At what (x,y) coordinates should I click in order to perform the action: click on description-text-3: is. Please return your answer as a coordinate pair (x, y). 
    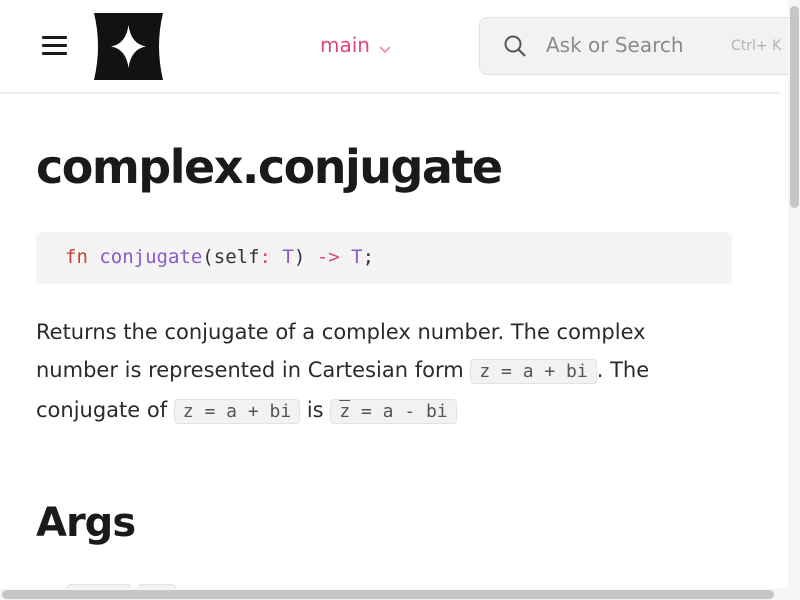
    Looking at the image, I should click on (315, 410).